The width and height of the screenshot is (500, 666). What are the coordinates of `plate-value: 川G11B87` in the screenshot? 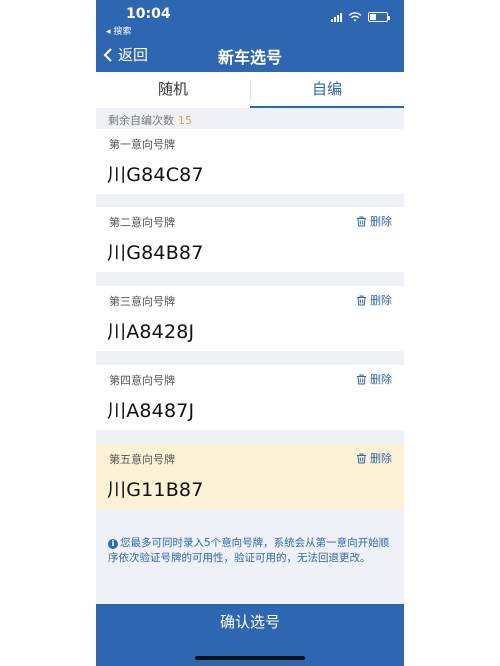 It's located at (155, 488).